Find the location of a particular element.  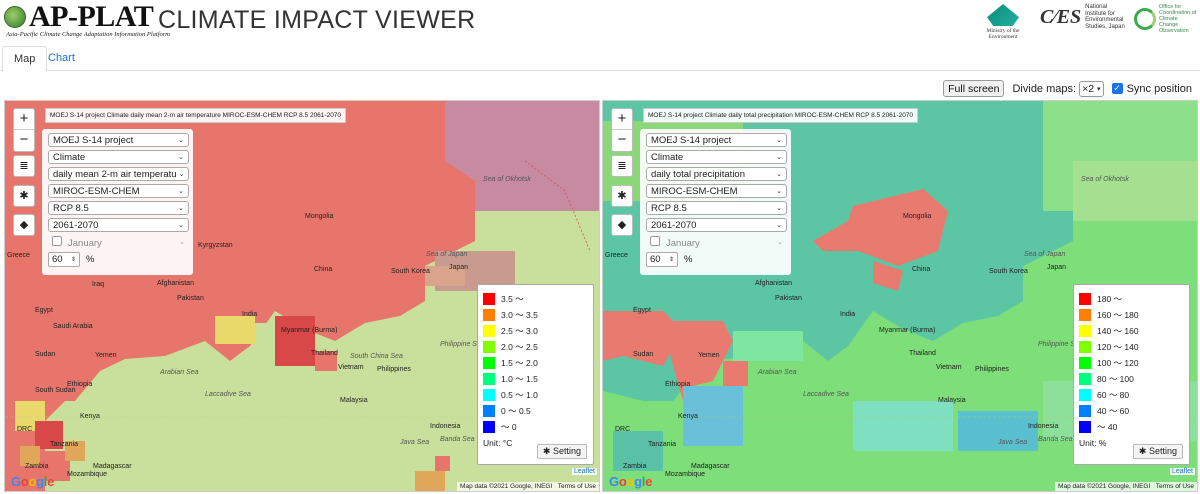

ministry-mark-icon is located at coordinates (1003, 15).